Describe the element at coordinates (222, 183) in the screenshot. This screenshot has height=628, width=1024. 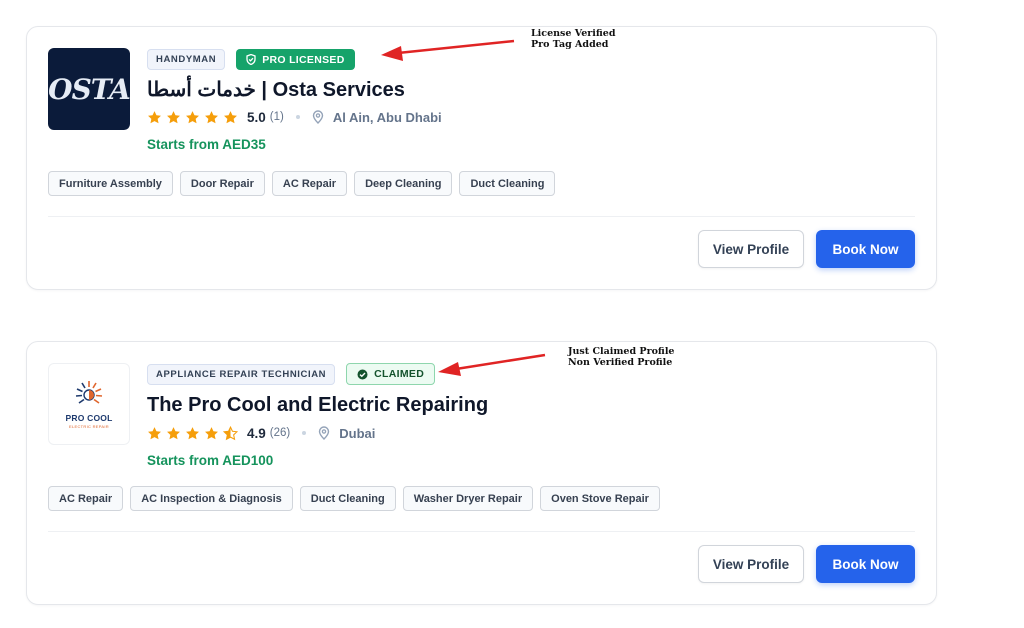
I see `service-tag: Door Repair` at that location.